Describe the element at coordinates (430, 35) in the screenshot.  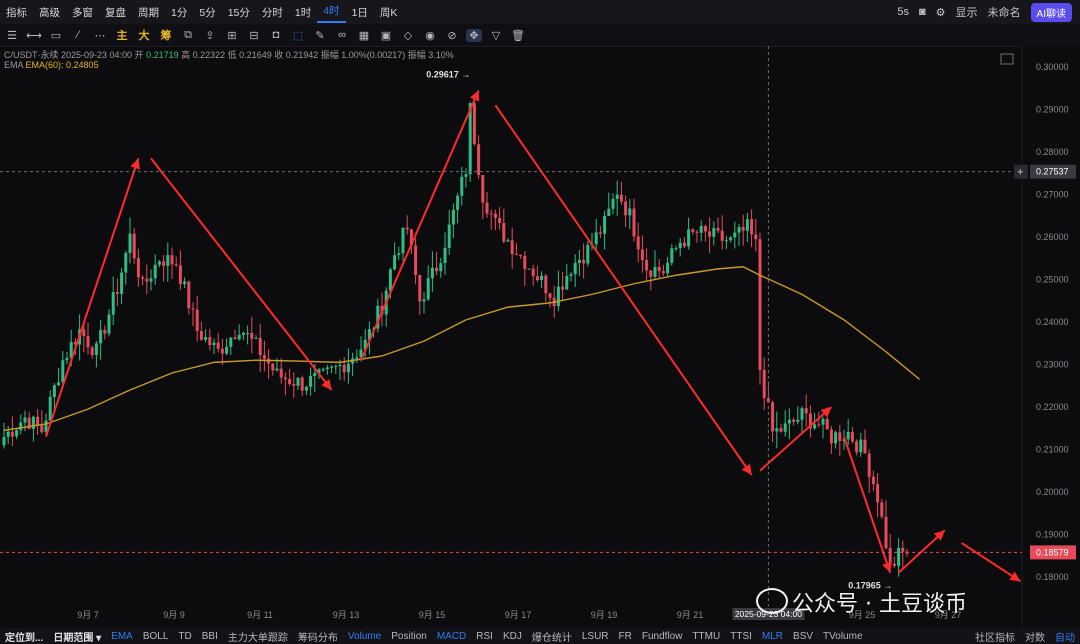
I see `eye-icon: ◉` at that location.